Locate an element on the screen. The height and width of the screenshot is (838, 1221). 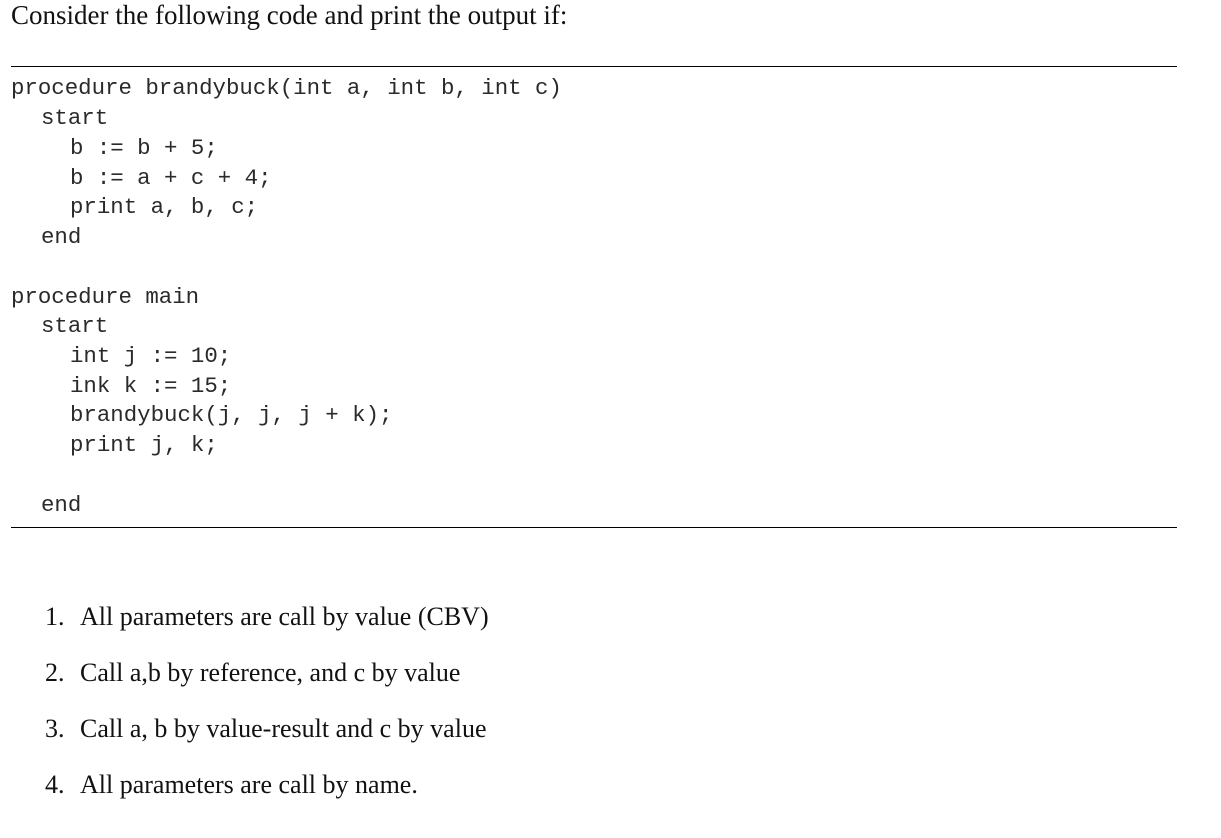
option-item: 2. Call a,b by reference, and c by value is located at coordinates (252, 673).